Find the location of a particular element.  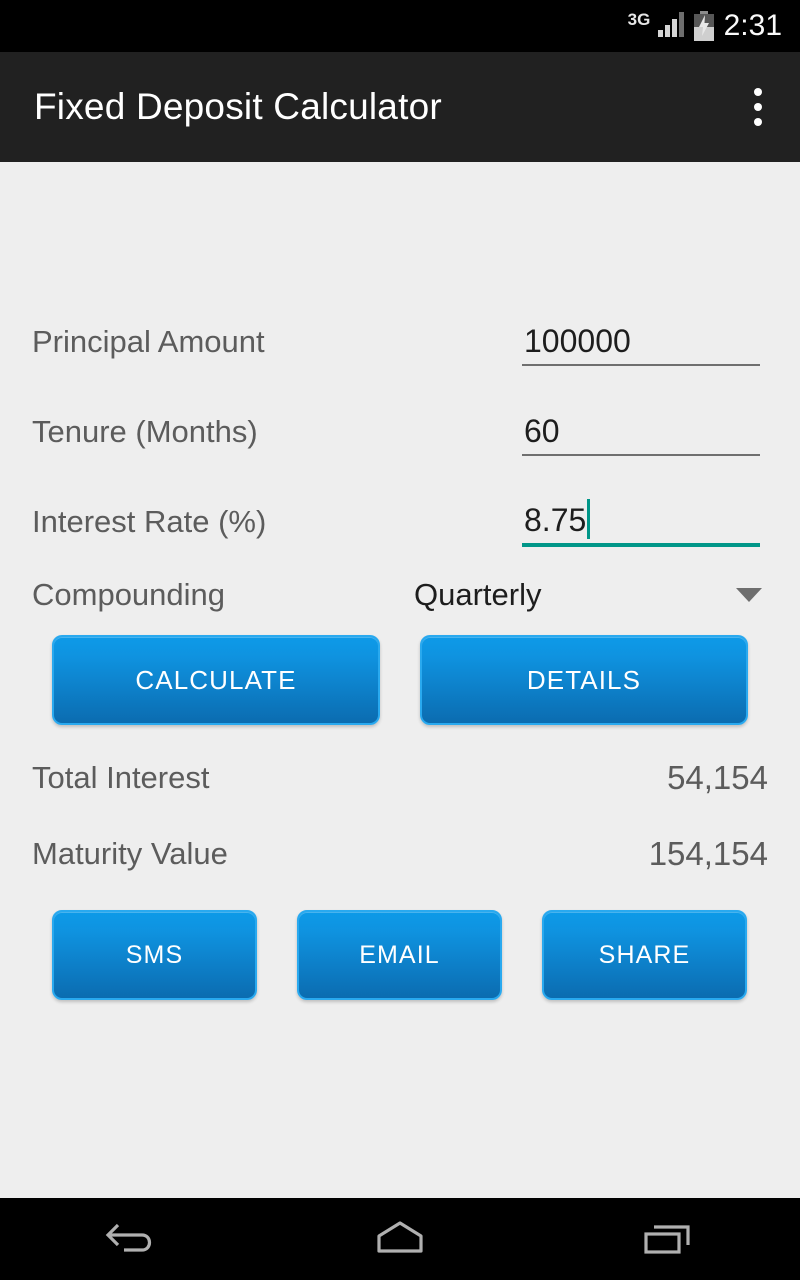

network-type-label: 3G is located at coordinates (639, 19).